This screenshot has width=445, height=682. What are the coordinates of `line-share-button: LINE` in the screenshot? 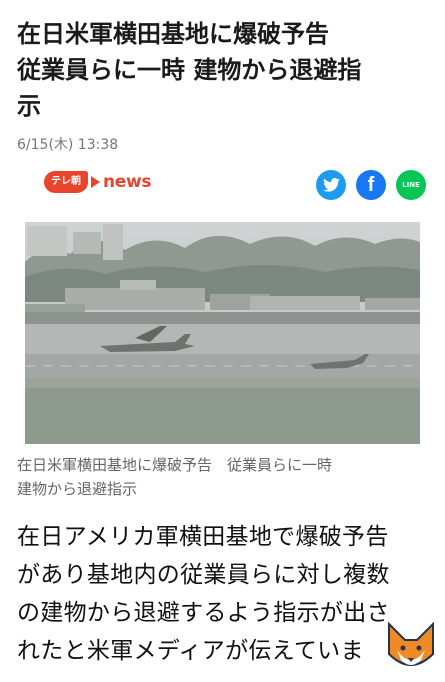 It's located at (411, 185).